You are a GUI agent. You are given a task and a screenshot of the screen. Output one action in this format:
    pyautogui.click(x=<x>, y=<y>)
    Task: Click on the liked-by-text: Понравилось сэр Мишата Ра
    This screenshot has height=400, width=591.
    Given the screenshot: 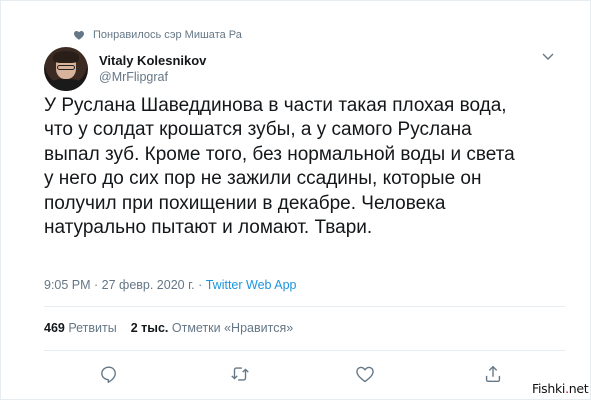 What is the action you would take?
    pyautogui.click(x=167, y=35)
    